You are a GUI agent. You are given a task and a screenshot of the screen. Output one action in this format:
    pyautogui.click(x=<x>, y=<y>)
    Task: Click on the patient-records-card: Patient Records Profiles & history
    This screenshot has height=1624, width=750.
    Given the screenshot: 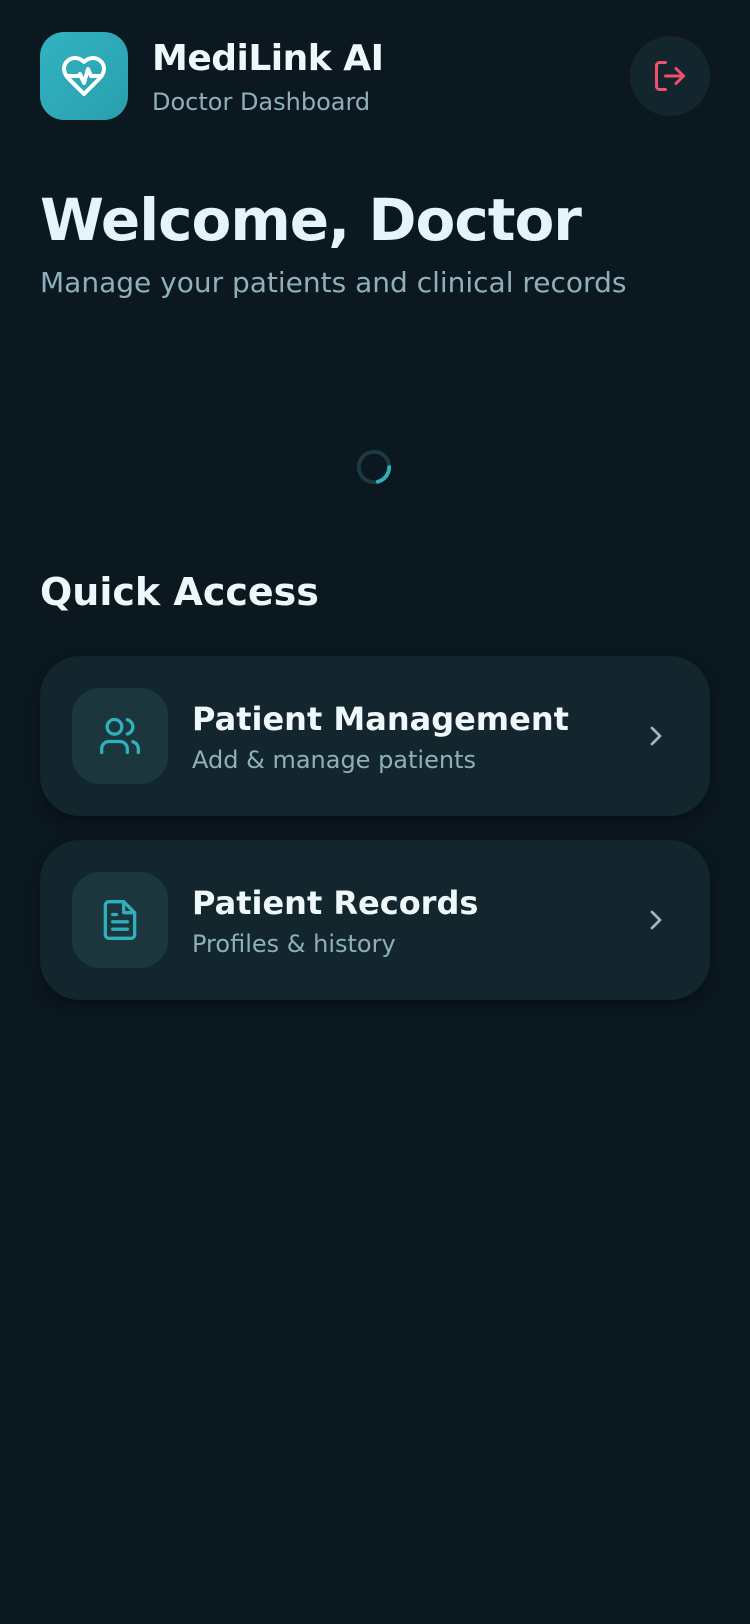 What is the action you would take?
    pyautogui.click(x=375, y=920)
    